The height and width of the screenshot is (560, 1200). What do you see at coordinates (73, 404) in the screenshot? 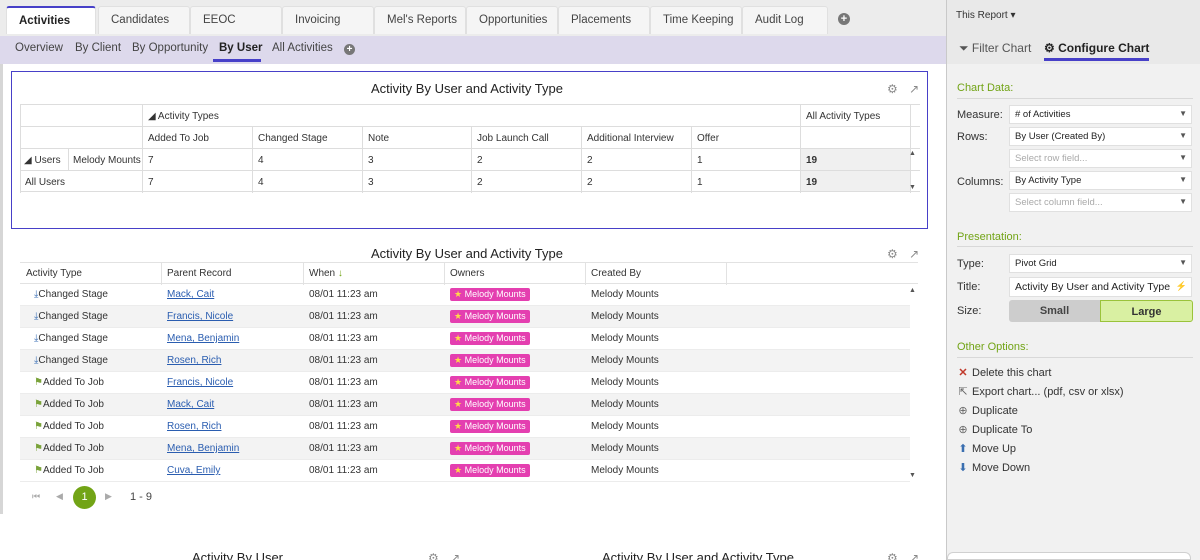
I see `activity-type-label: Added To Job` at bounding box center [73, 404].